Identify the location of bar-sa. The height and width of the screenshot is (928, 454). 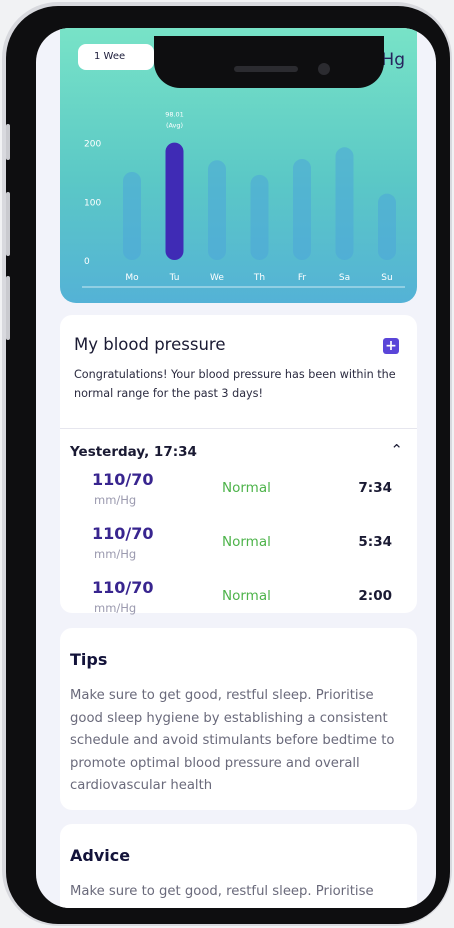
(344, 203).